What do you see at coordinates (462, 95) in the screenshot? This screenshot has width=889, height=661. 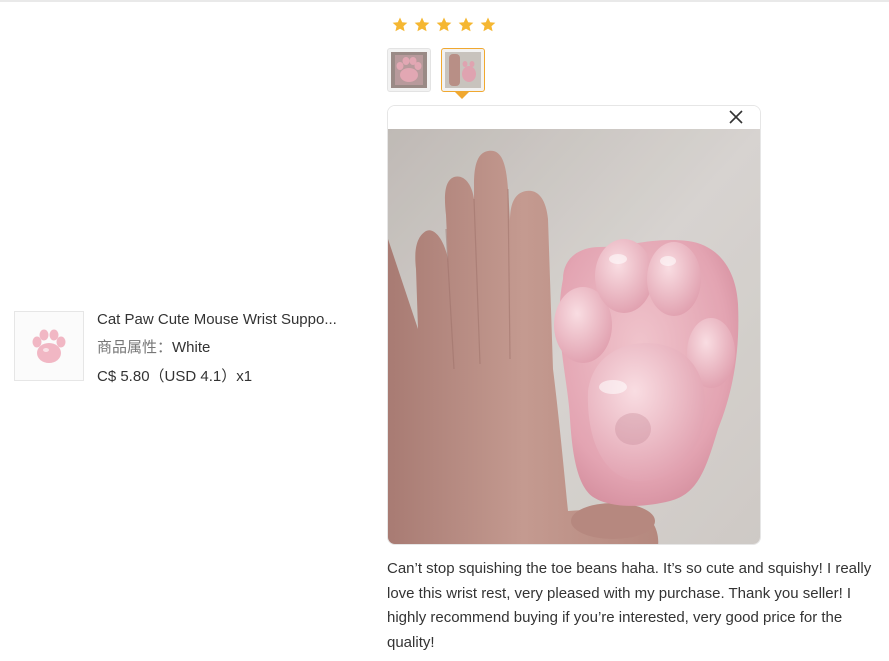 I see `active-thumbnail-indicator` at bounding box center [462, 95].